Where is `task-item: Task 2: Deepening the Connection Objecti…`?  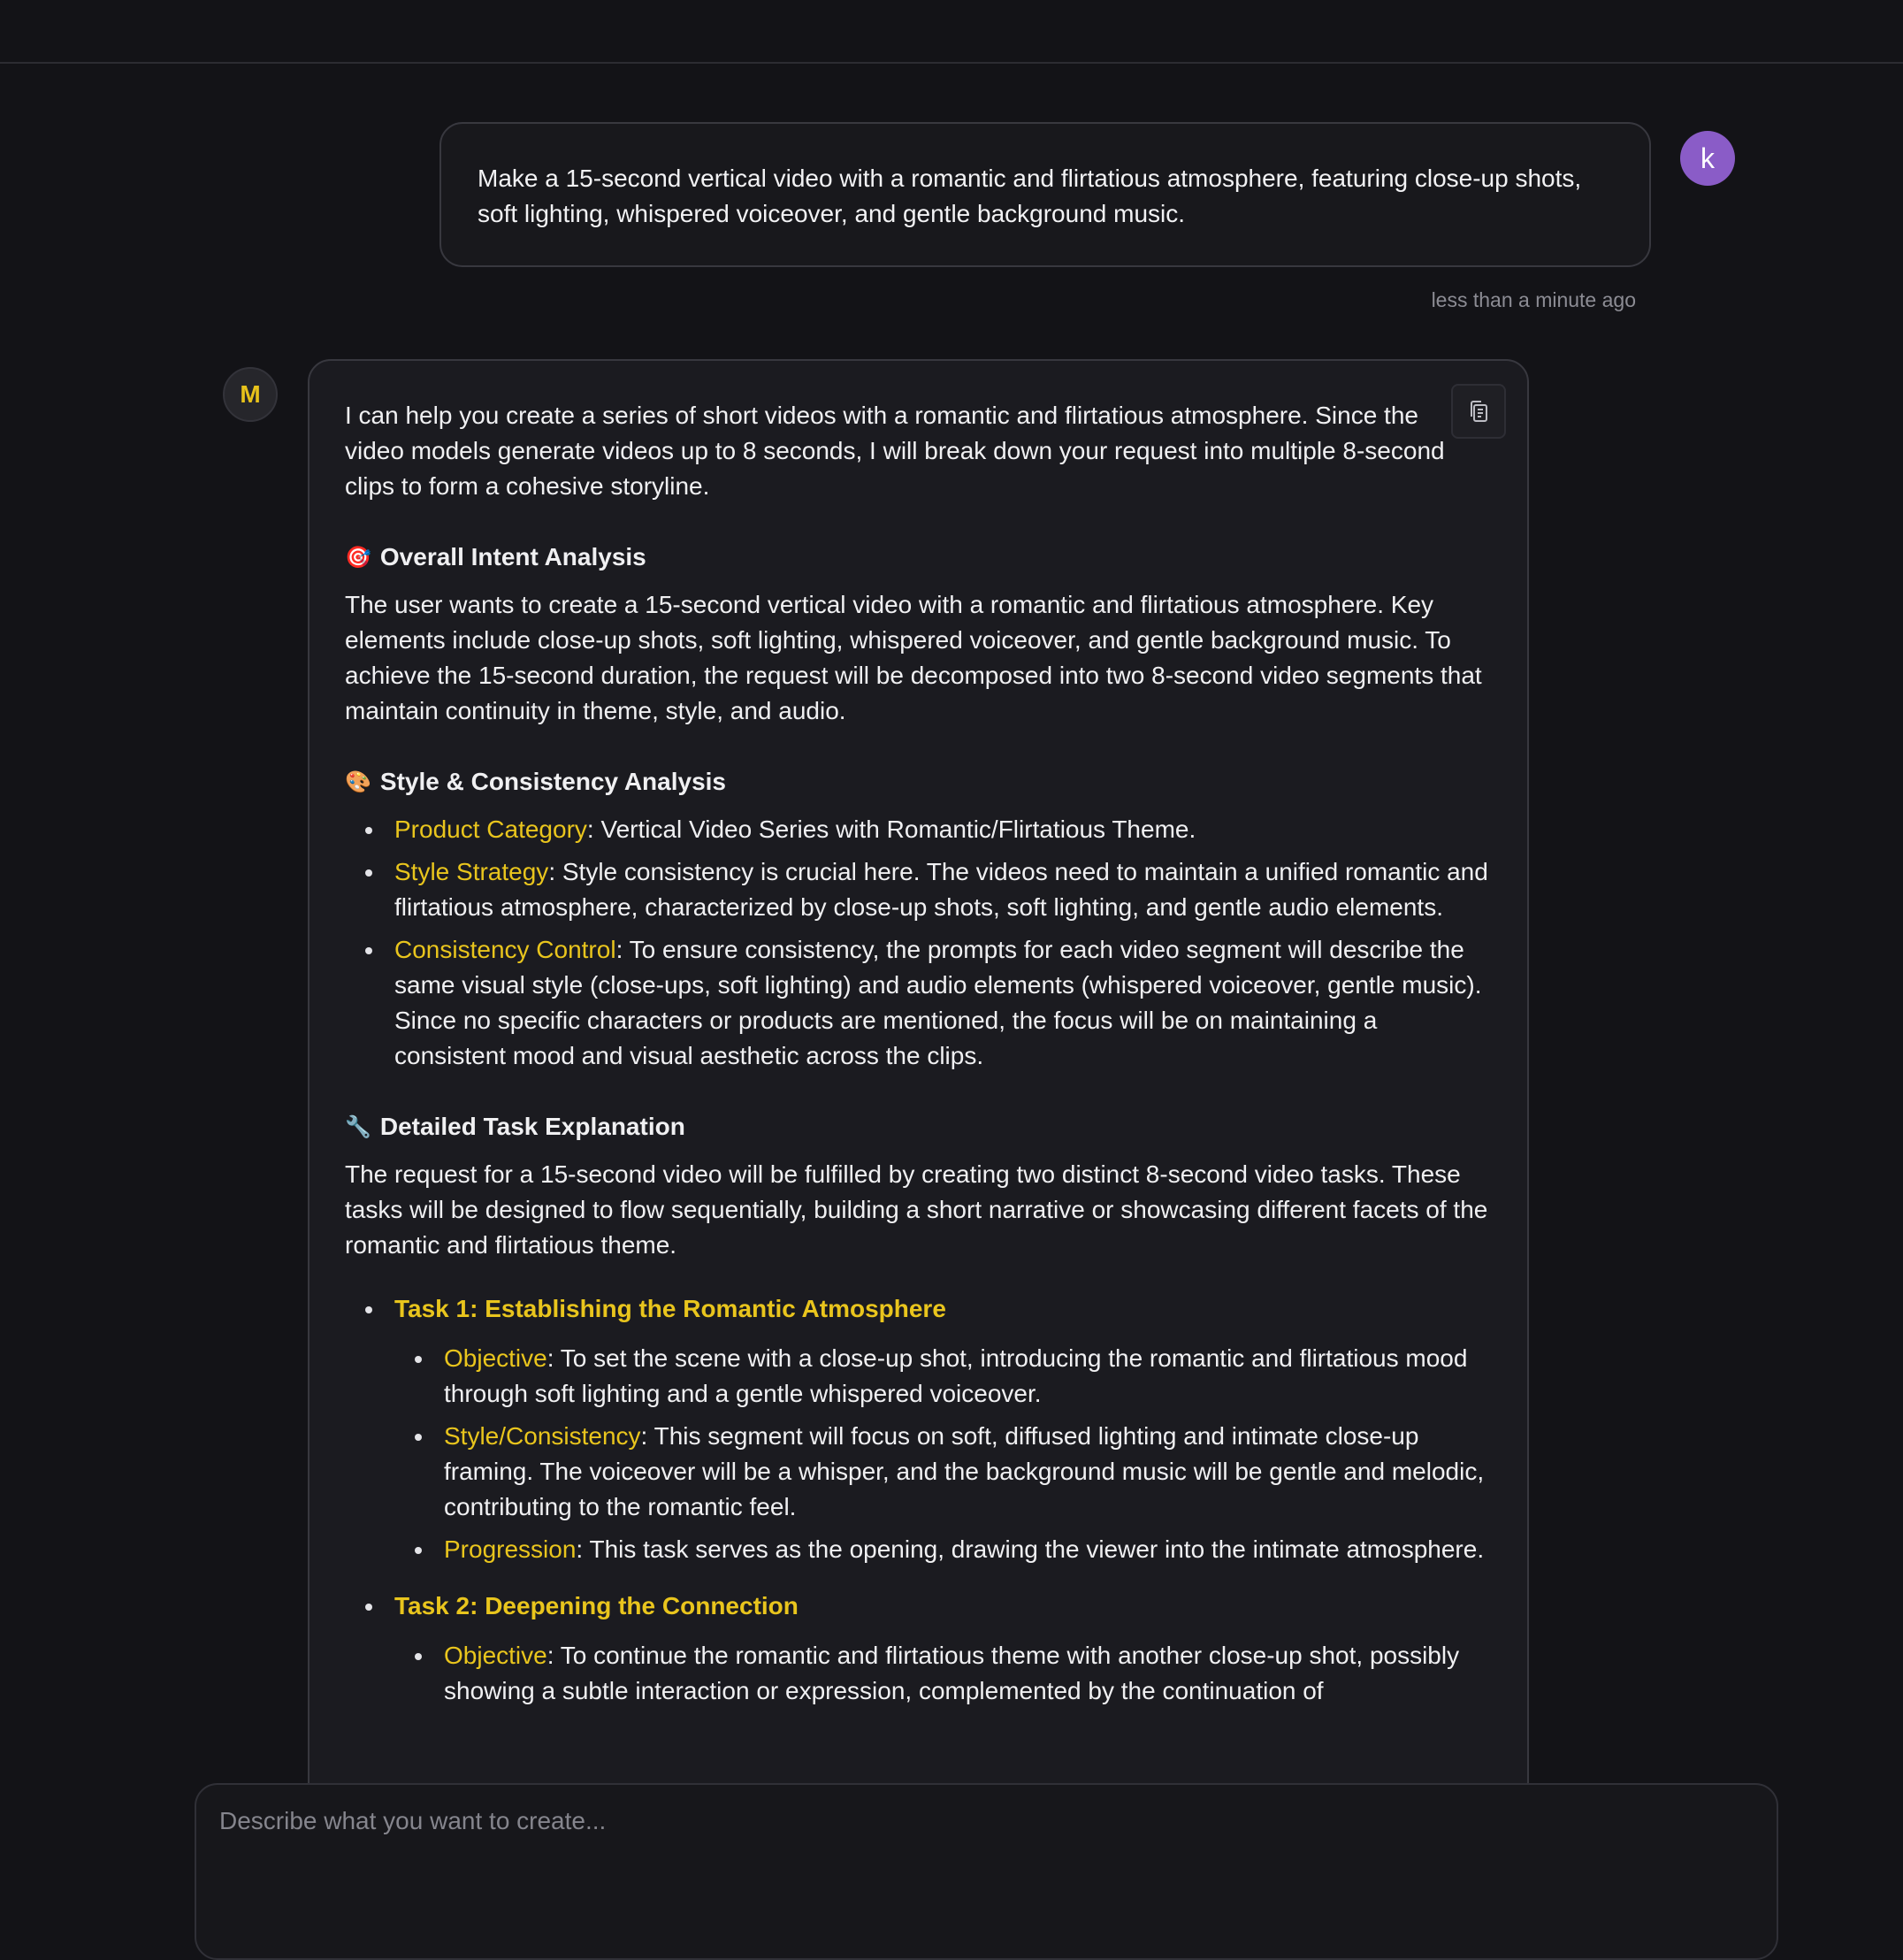
task-item: Task 2: Deepening the Connection Objecti… is located at coordinates (926, 1649).